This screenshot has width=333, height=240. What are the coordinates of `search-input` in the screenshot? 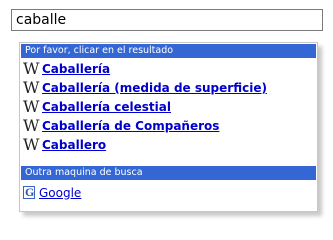 It's located at (167, 20).